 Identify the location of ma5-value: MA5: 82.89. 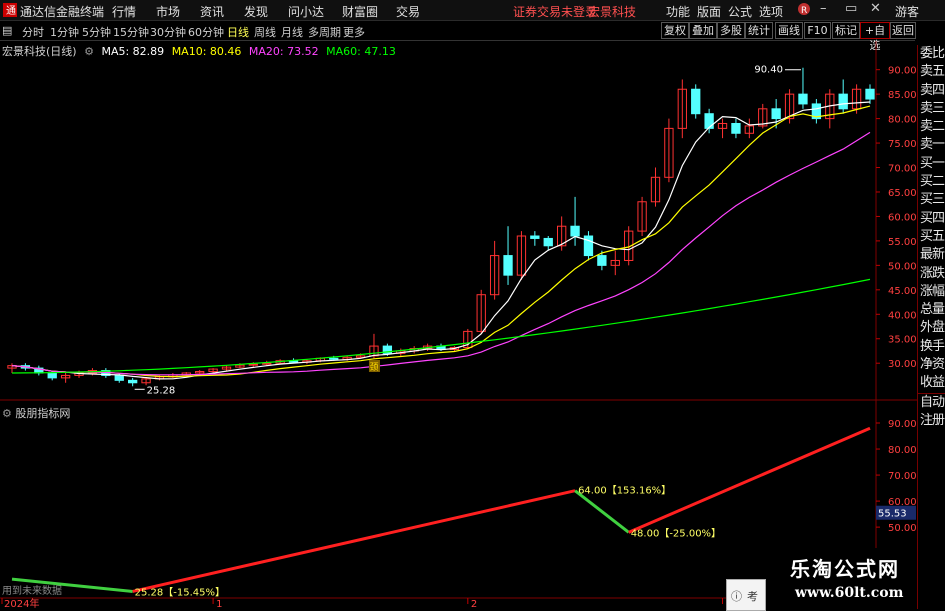
(133, 51).